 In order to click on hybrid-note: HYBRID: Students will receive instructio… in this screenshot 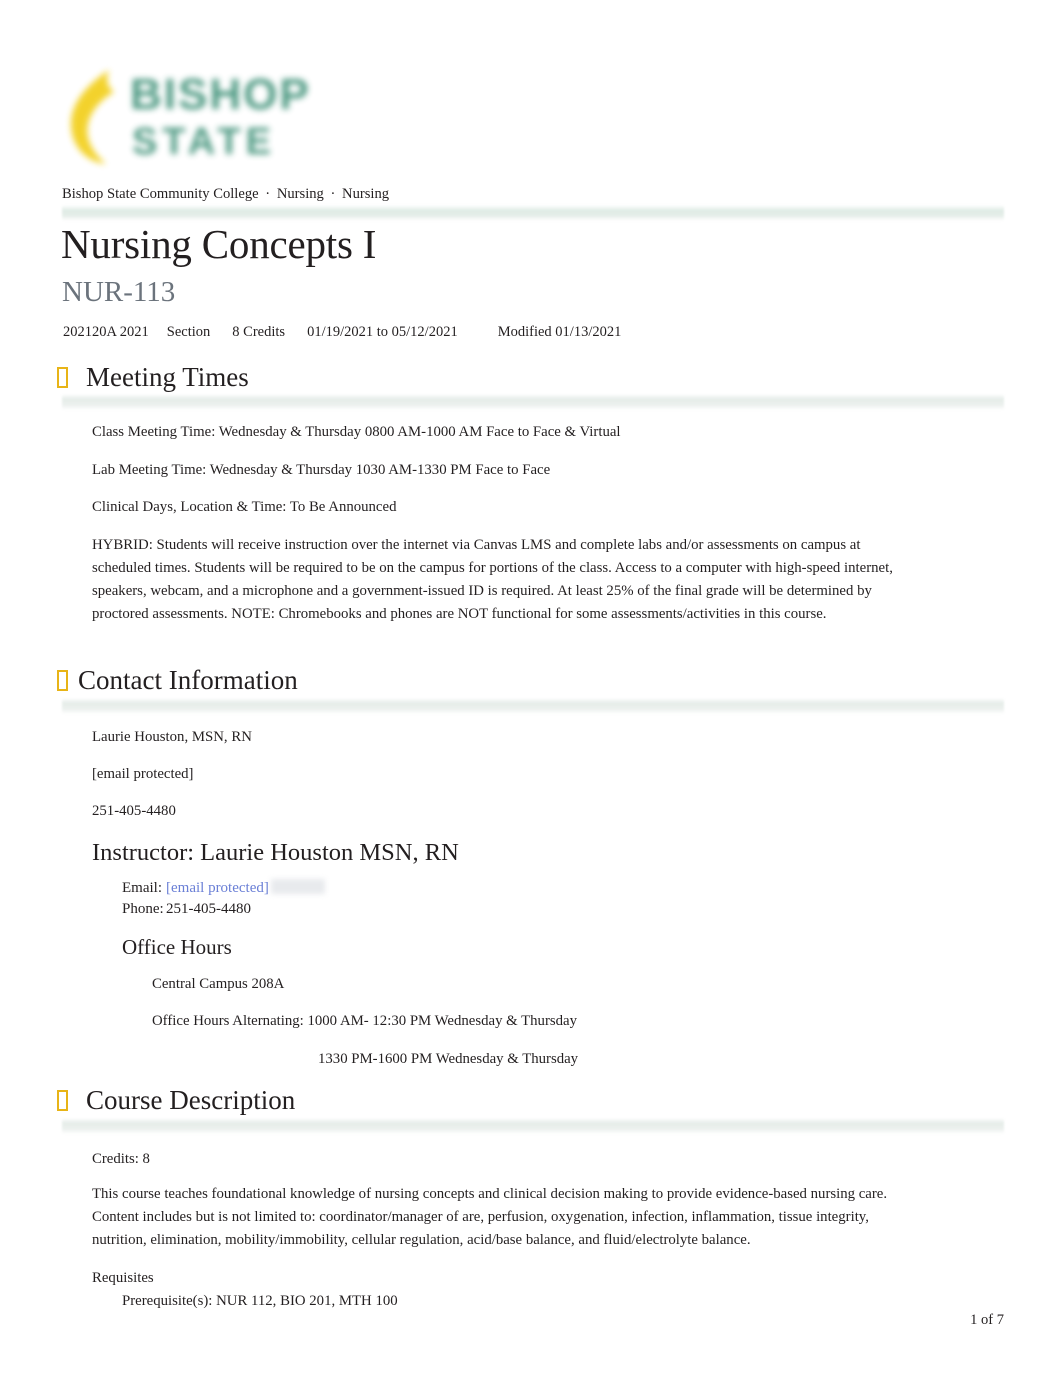, I will do `click(492, 579)`.